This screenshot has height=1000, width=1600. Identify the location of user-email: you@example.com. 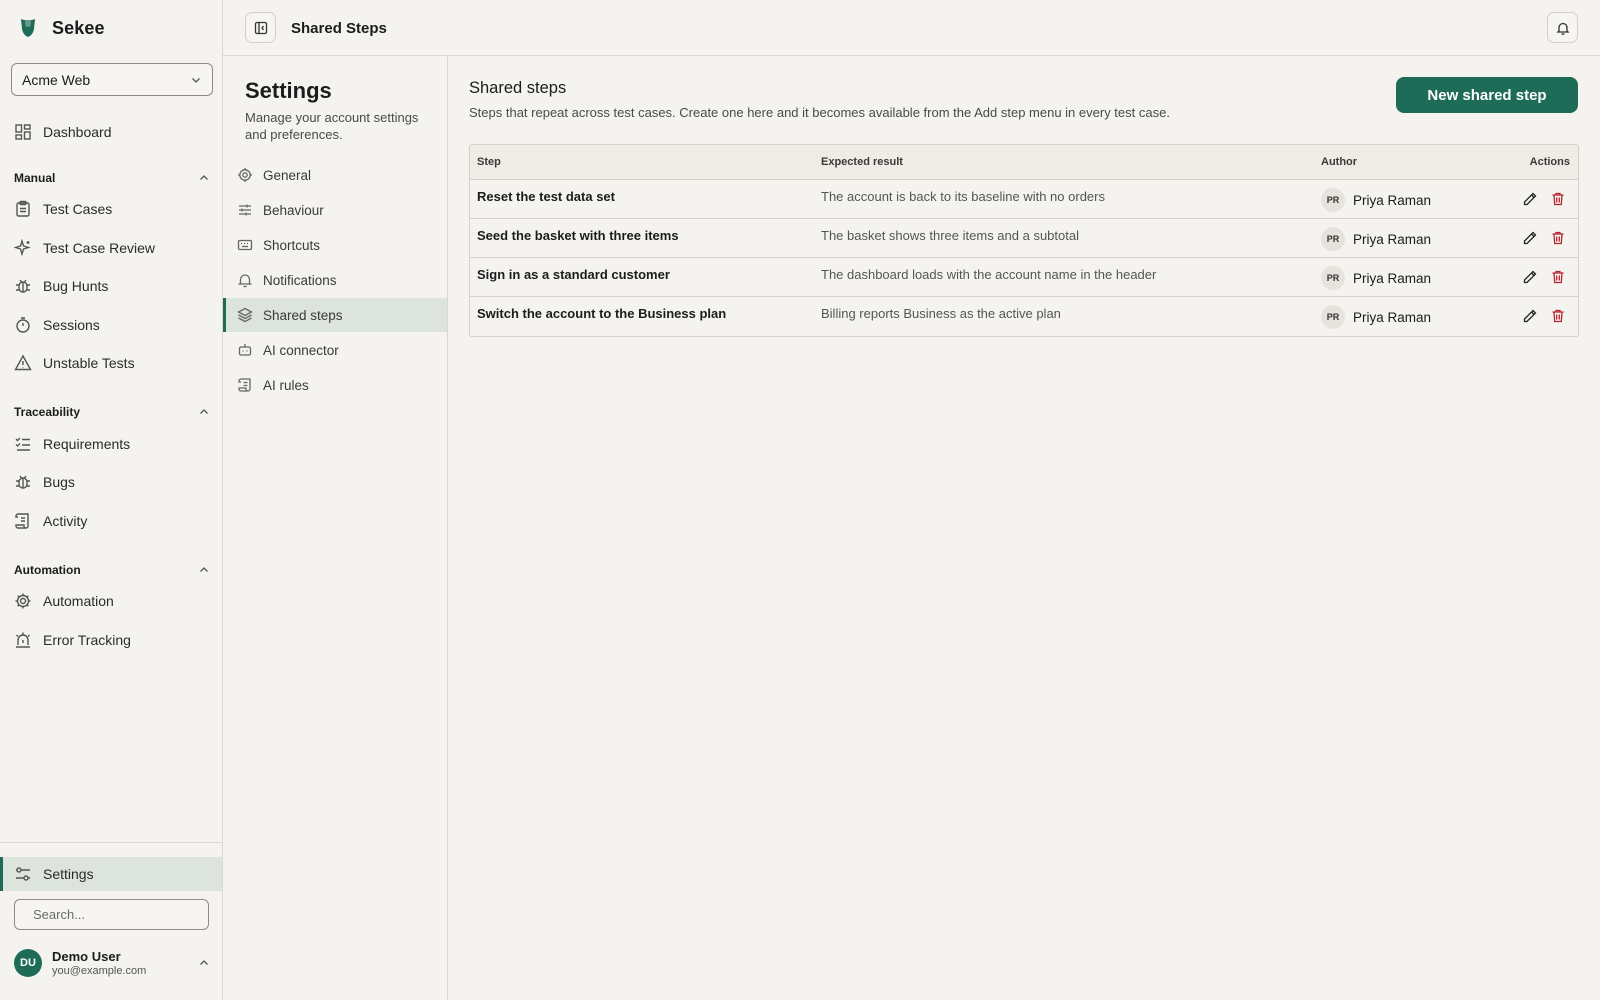
(99, 970).